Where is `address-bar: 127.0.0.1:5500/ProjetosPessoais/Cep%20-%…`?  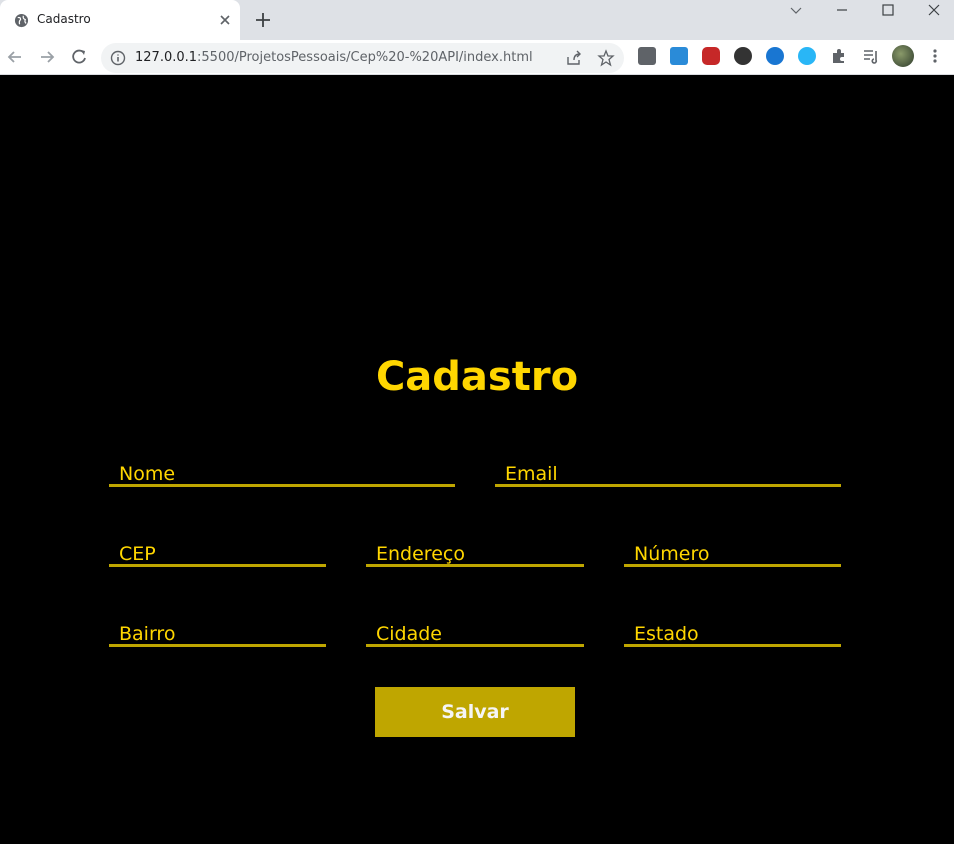 address-bar: 127.0.0.1:5500/ProjetosPessoais/Cep%20-%… is located at coordinates (362, 58).